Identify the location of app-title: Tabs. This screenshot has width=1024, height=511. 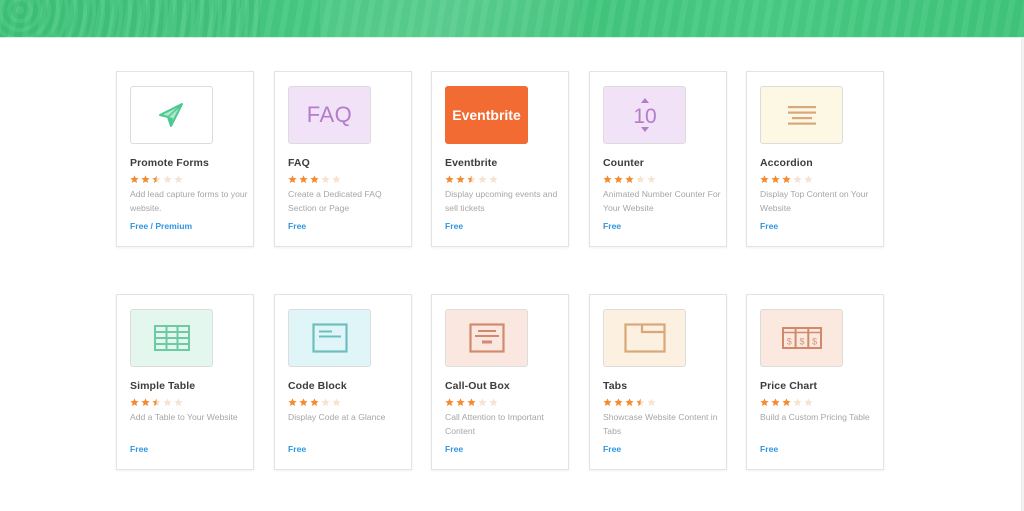
(615, 386).